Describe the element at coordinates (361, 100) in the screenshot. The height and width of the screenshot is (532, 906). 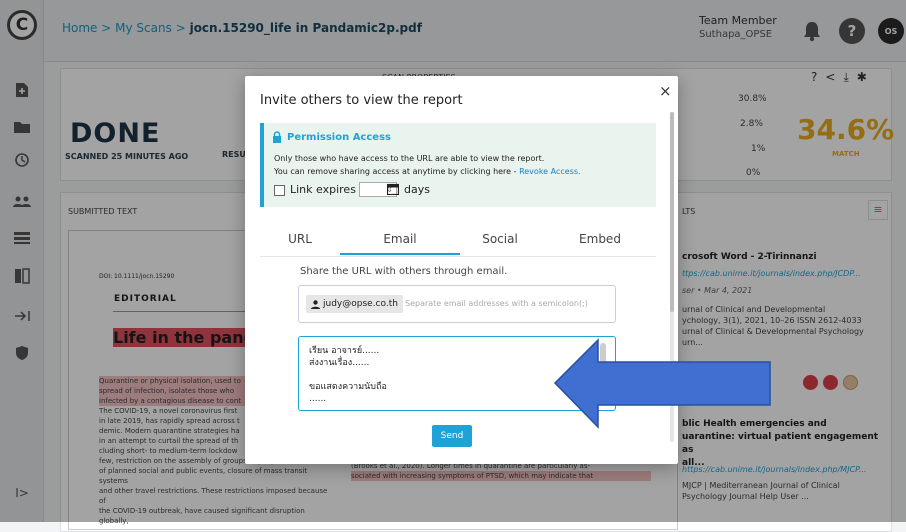
I see `modal-title: Invite others to view the report` at that location.